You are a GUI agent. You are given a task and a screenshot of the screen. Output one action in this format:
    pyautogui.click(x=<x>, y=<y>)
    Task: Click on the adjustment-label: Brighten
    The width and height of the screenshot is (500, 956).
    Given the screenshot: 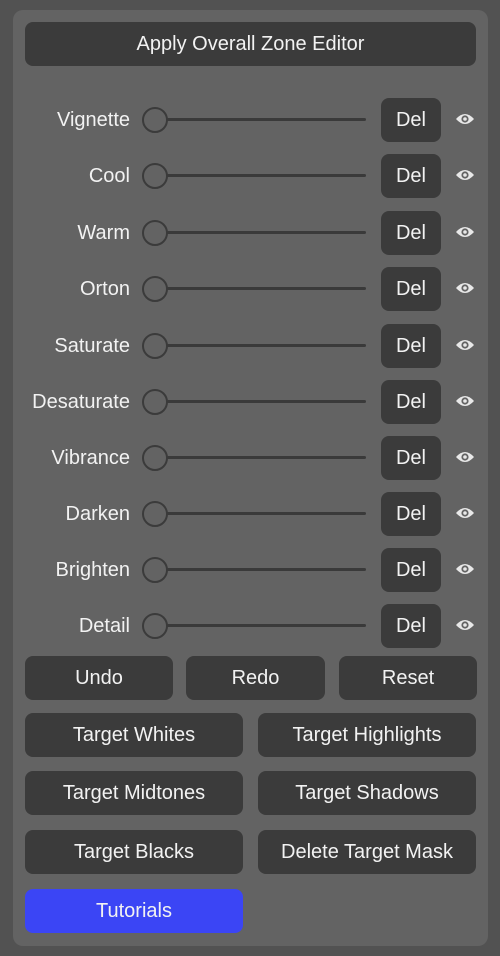 What is the action you would take?
    pyautogui.click(x=93, y=570)
    